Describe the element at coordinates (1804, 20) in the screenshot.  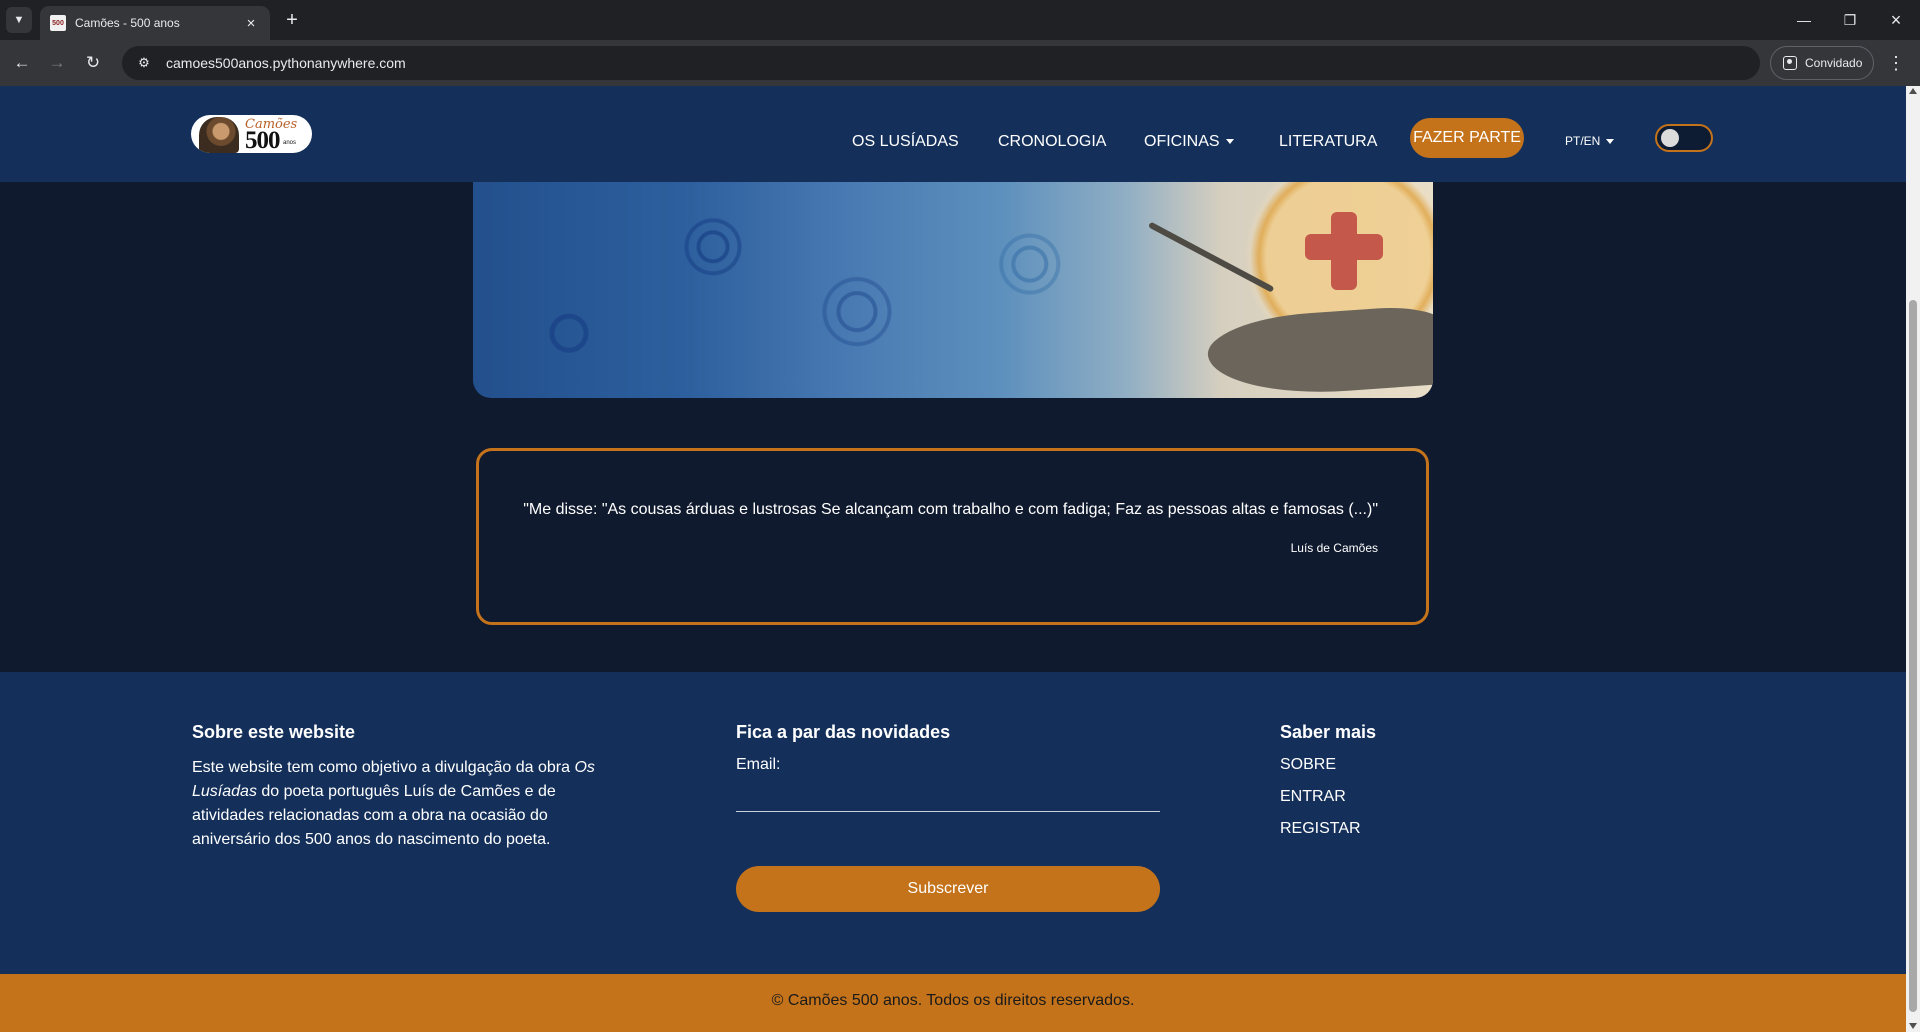
I see `minimize-icon: —` at that location.